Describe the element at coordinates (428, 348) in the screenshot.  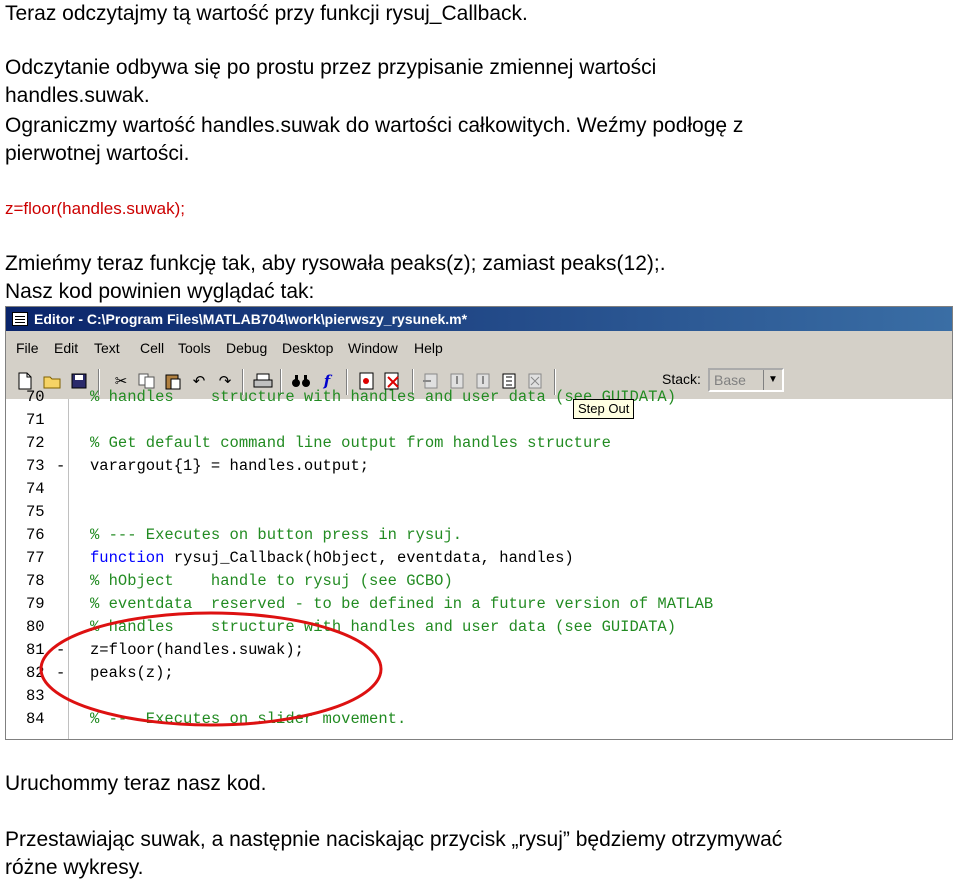
I see `menu-help: Help` at that location.